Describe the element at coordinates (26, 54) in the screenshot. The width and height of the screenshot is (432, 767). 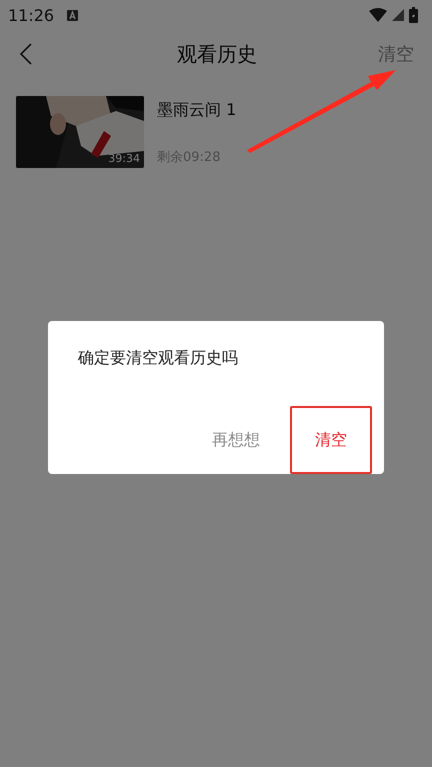
I see `back-icon` at that location.